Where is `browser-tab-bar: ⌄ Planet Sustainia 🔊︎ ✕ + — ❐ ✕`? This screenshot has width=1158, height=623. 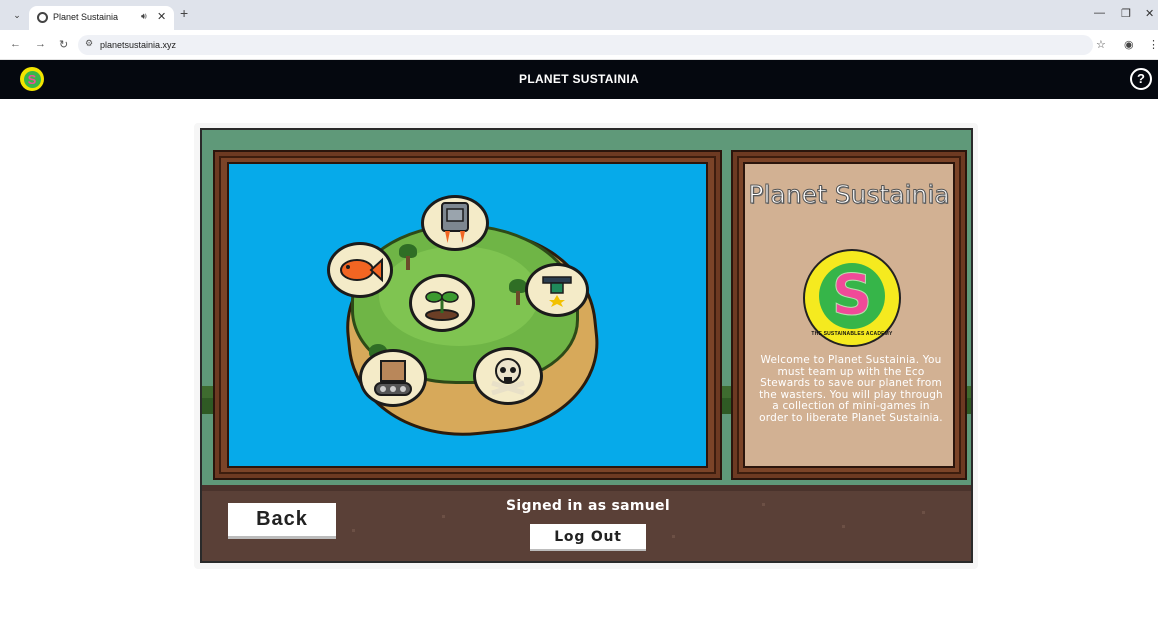 browser-tab-bar: ⌄ Planet Sustainia 🔊︎ ✕ + — ❐ ✕ is located at coordinates (579, 15).